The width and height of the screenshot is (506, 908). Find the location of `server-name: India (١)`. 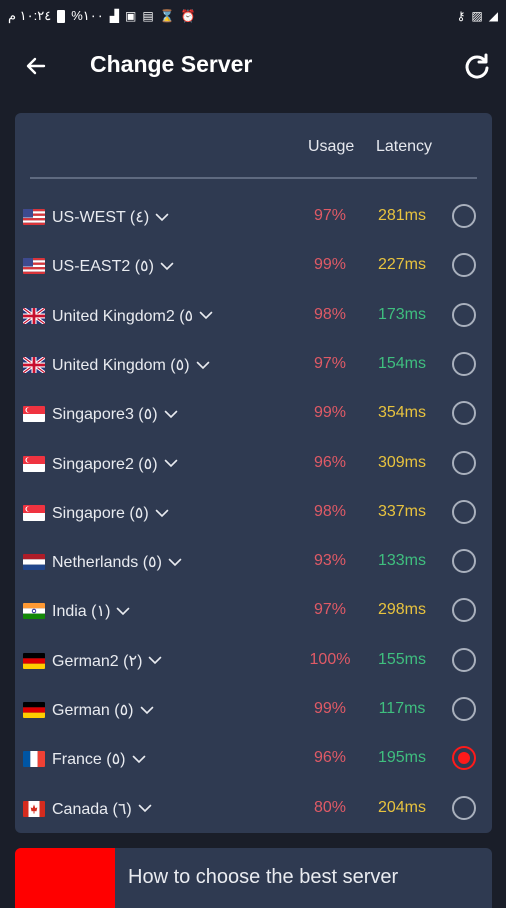

server-name: India (١) is located at coordinates (91, 611).